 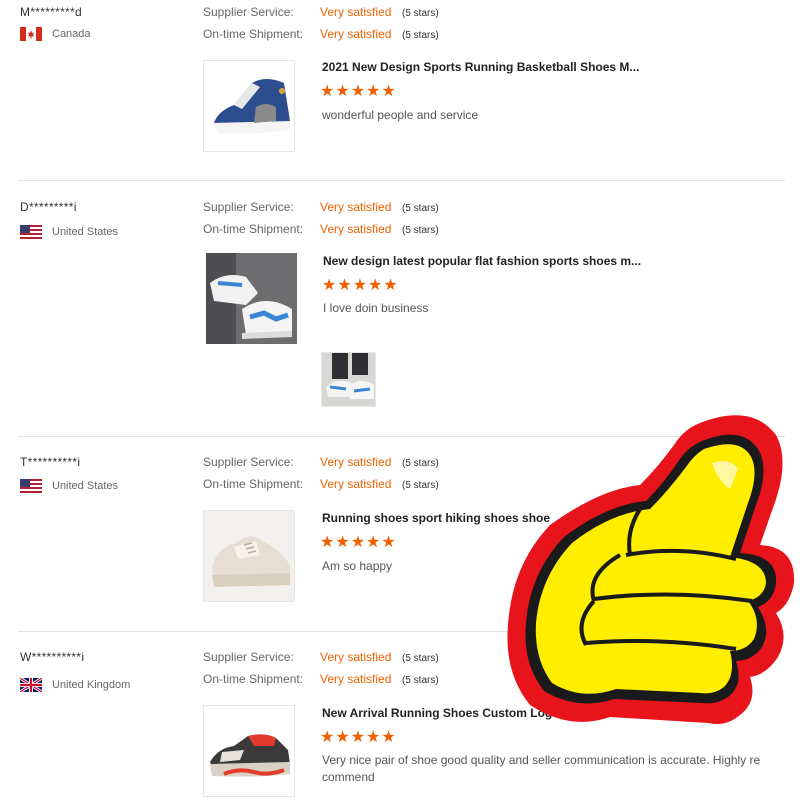 I want to click on customer-photo-sneaker-icon, so click(x=348, y=379).